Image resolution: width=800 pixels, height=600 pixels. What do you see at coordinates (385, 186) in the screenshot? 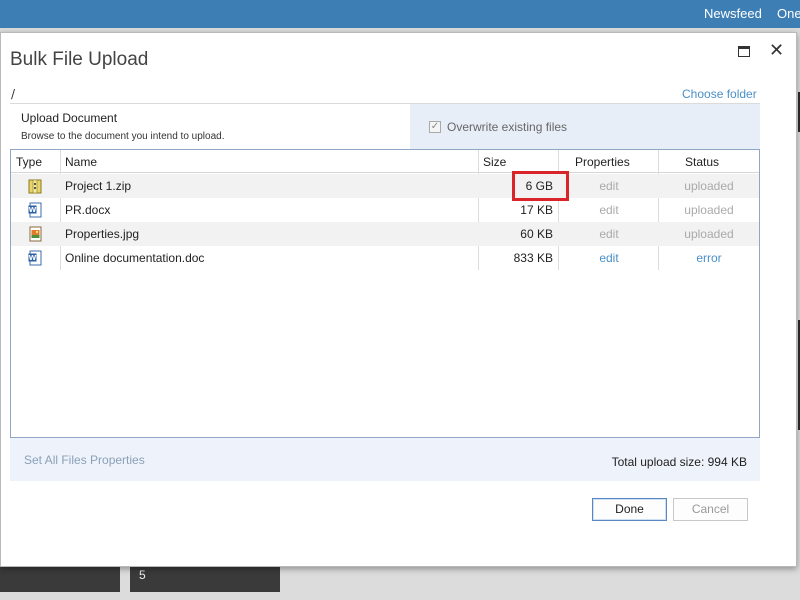
I see `table-row: Project 1.zip 6 GB edit uploaded` at bounding box center [385, 186].